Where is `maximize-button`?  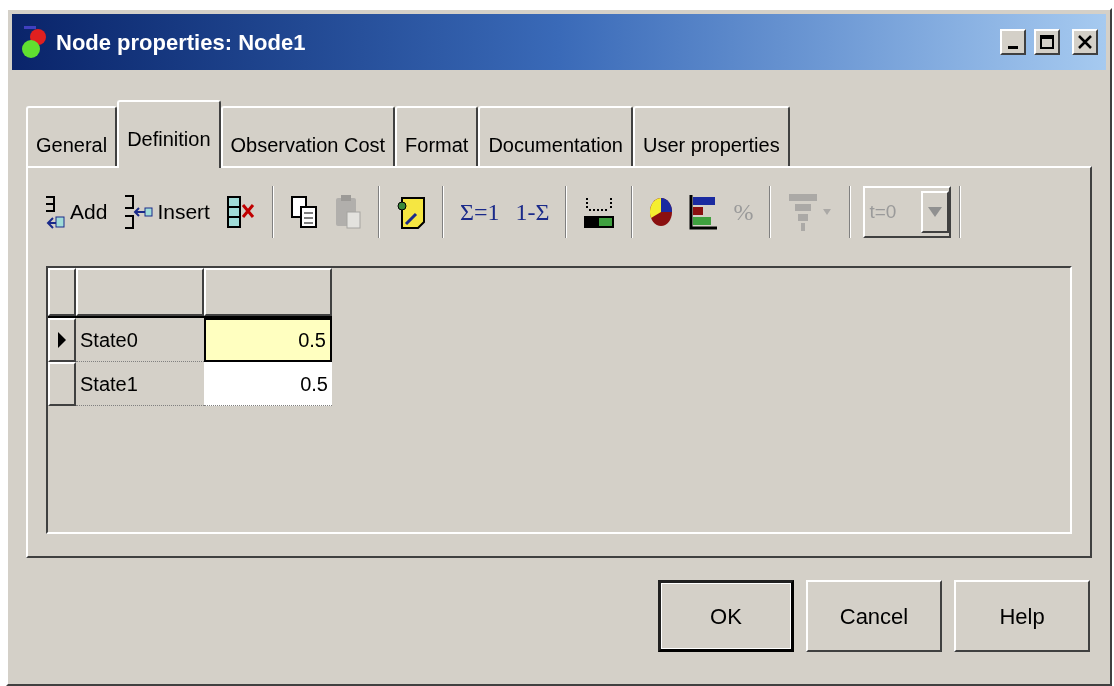 maximize-button is located at coordinates (1047, 42).